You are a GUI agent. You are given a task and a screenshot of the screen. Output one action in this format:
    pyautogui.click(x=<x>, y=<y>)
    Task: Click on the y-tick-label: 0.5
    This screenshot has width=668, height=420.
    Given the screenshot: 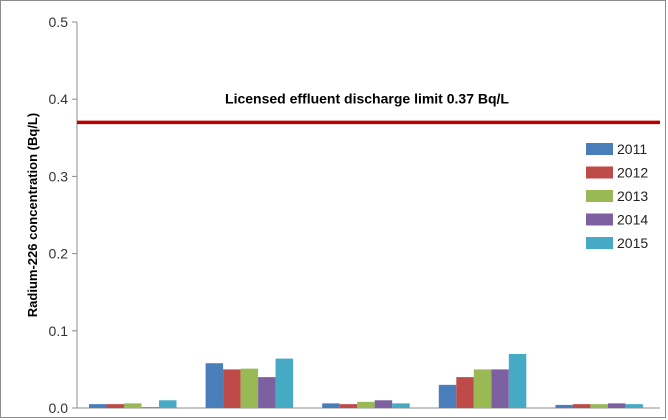 What is the action you would take?
    pyautogui.click(x=59, y=22)
    